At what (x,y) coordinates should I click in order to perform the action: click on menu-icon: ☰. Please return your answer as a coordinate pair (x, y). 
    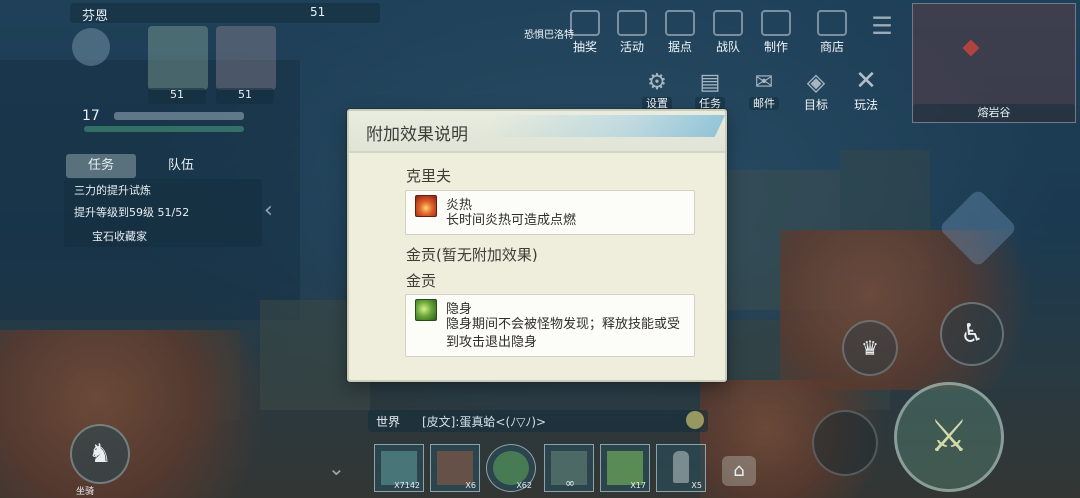
    Looking at the image, I should click on (882, 26).